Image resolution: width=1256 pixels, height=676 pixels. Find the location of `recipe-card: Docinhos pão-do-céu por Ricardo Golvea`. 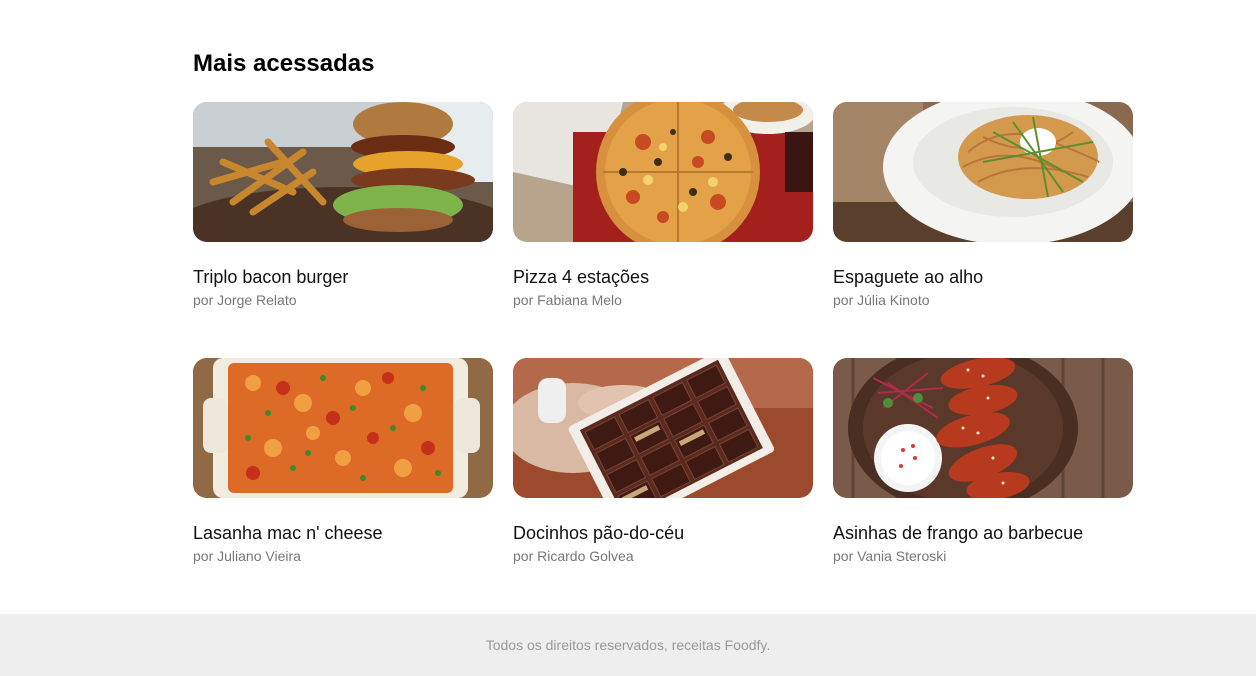

recipe-card: Docinhos pão-do-céu por Ricardo Golvea is located at coordinates (663, 486).